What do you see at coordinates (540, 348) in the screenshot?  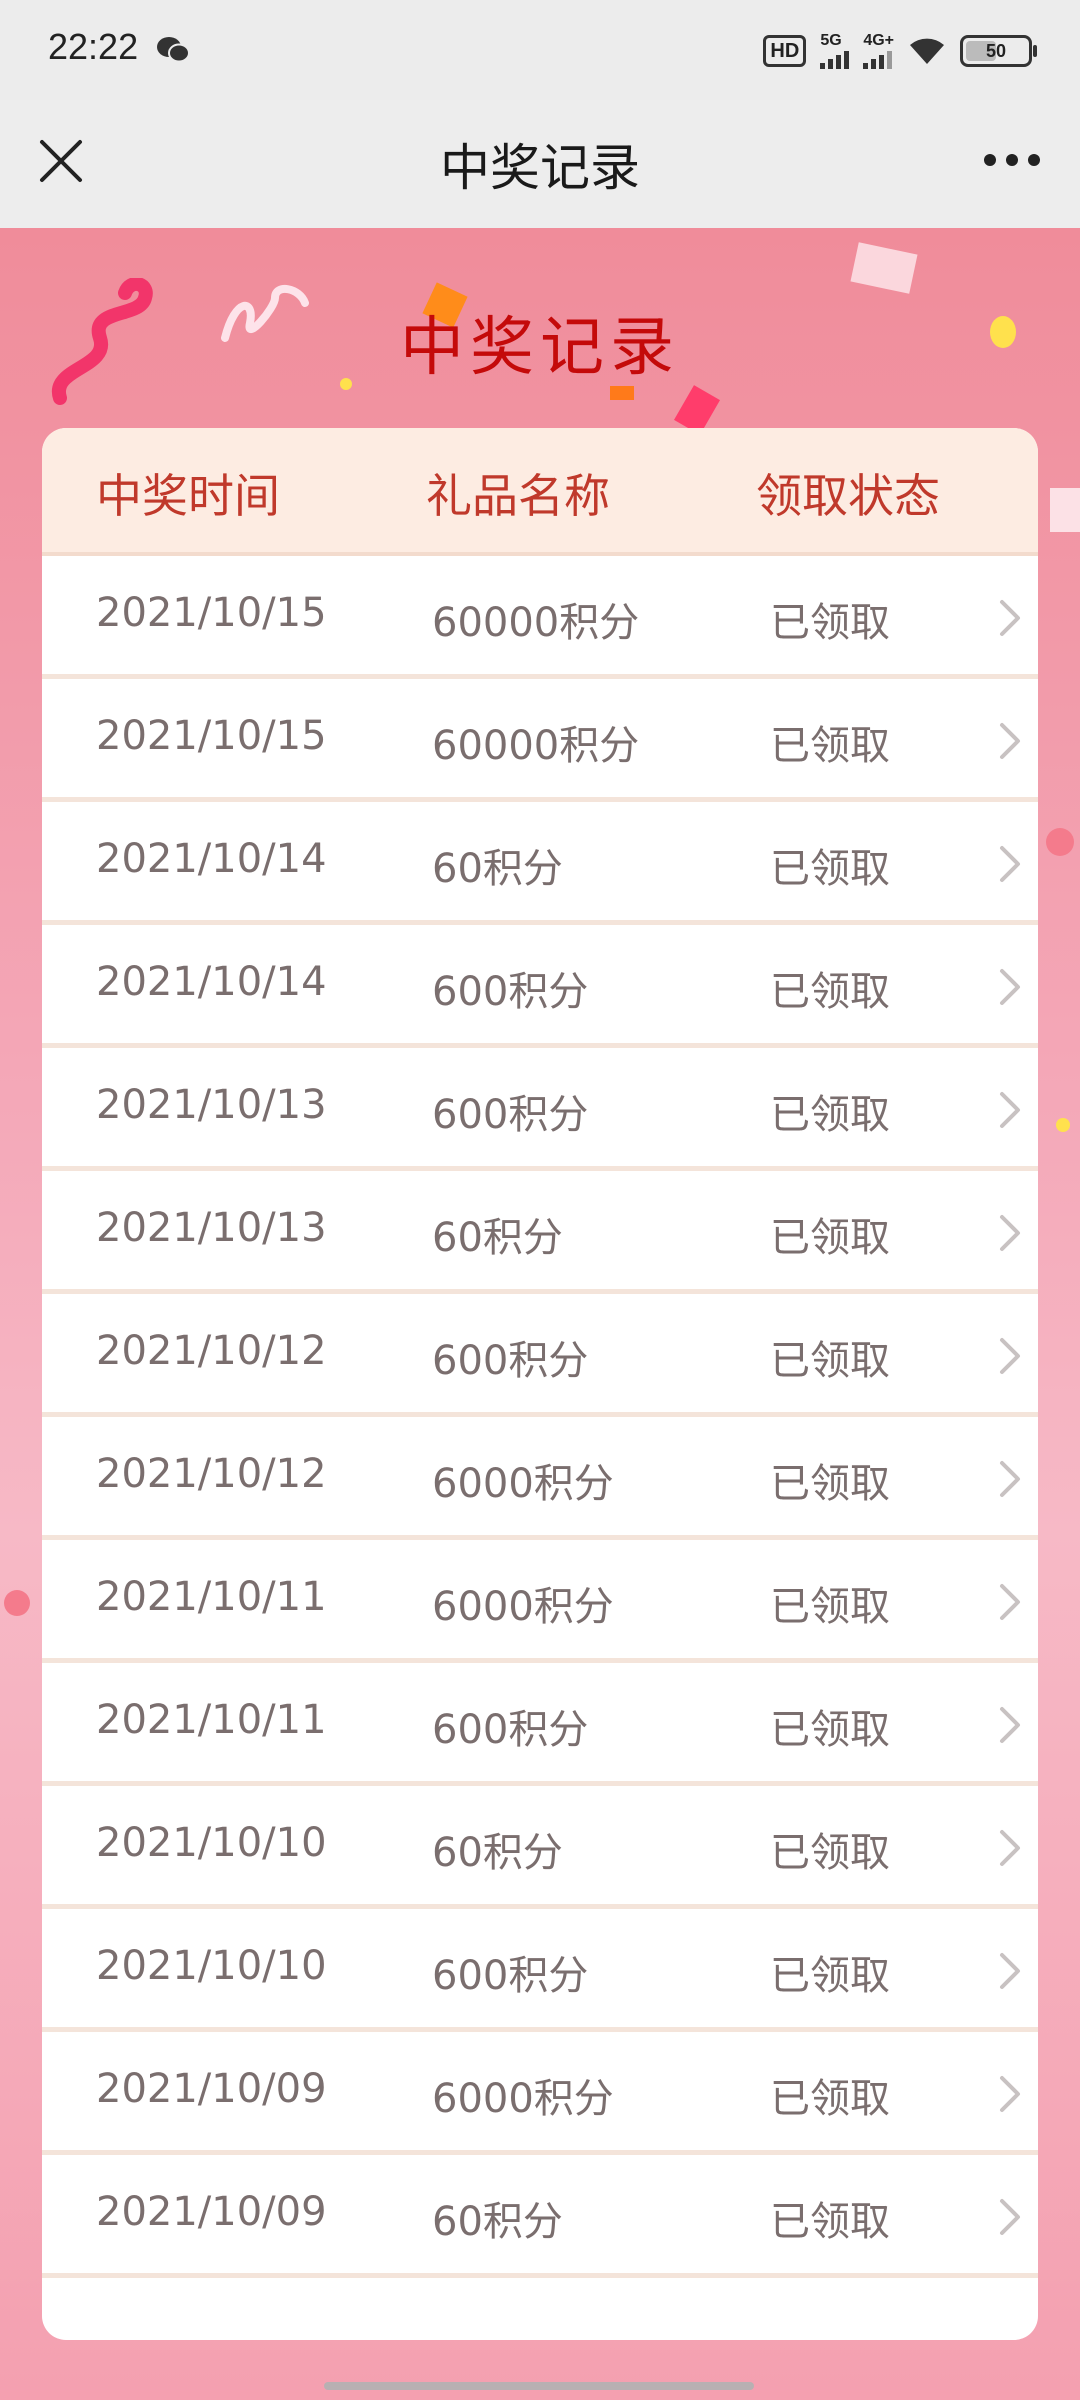 I see `page-title: 中奖记录` at bounding box center [540, 348].